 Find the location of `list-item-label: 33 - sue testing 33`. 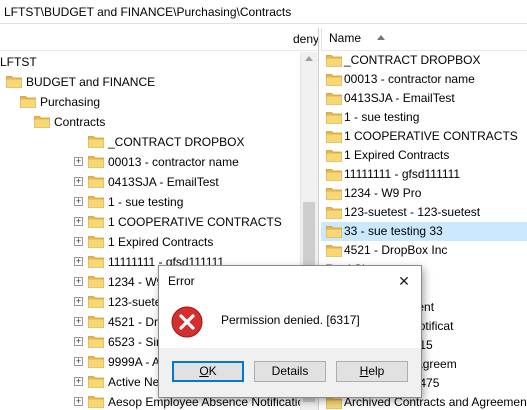

list-item-label: 33 - sue testing 33 is located at coordinates (393, 231).